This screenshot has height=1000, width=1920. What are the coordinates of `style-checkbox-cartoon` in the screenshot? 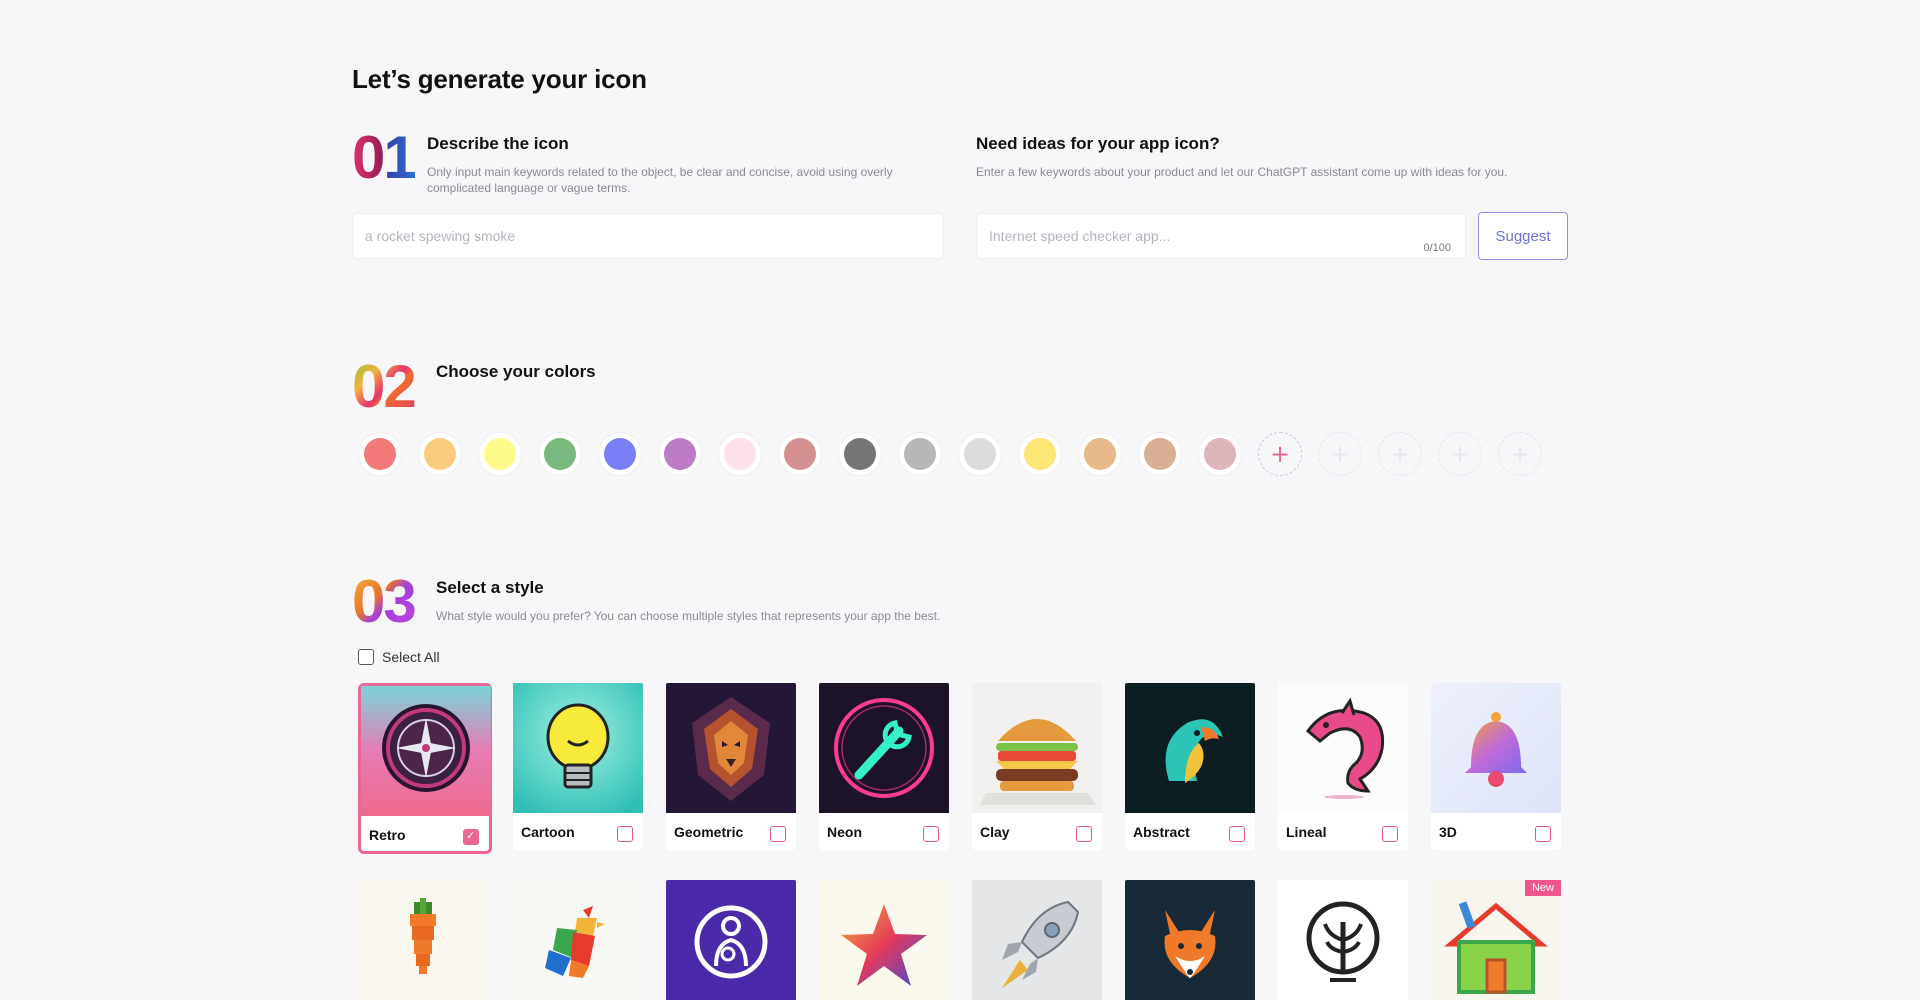 It's located at (625, 834).